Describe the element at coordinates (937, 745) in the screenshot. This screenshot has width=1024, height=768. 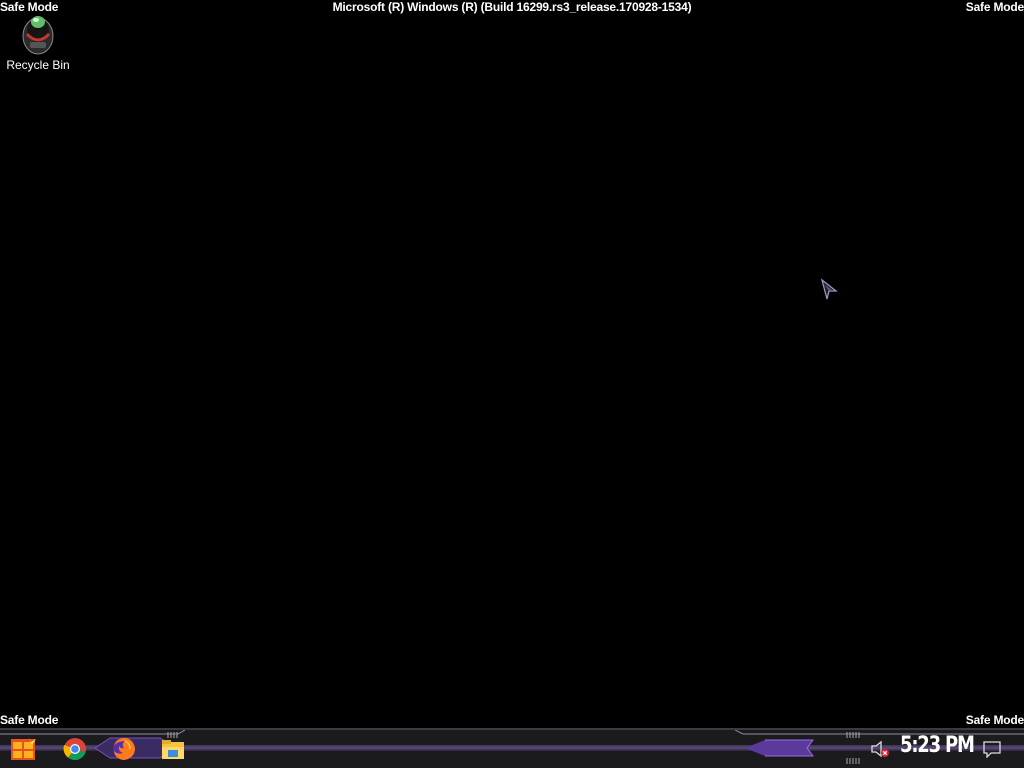
I see `taskbar-clock: 5:23 PM` at that location.